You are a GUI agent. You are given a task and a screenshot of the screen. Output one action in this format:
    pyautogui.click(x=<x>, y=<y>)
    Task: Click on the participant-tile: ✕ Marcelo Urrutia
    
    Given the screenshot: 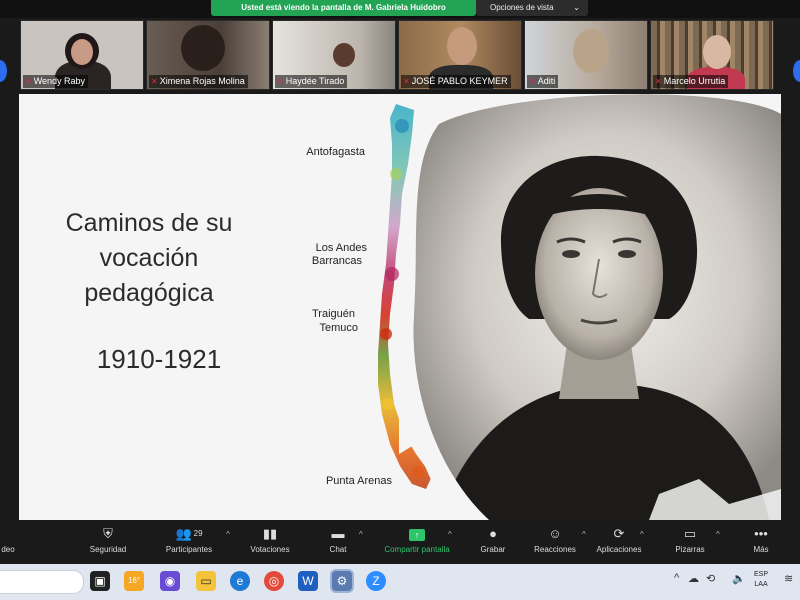 What is the action you would take?
    pyautogui.click(x=712, y=55)
    